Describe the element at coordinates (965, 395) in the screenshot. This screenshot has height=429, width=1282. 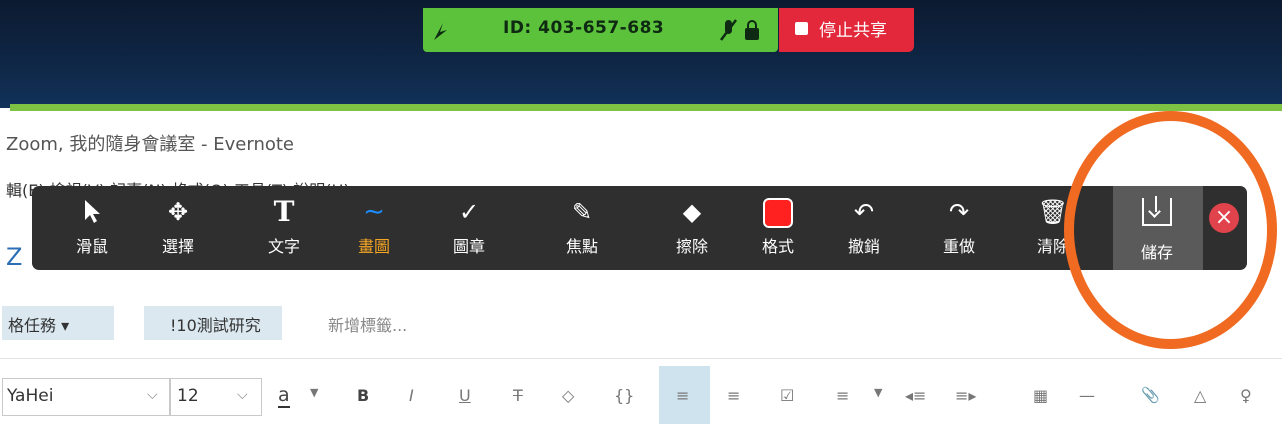
I see `indent-icon: ≡▸` at that location.